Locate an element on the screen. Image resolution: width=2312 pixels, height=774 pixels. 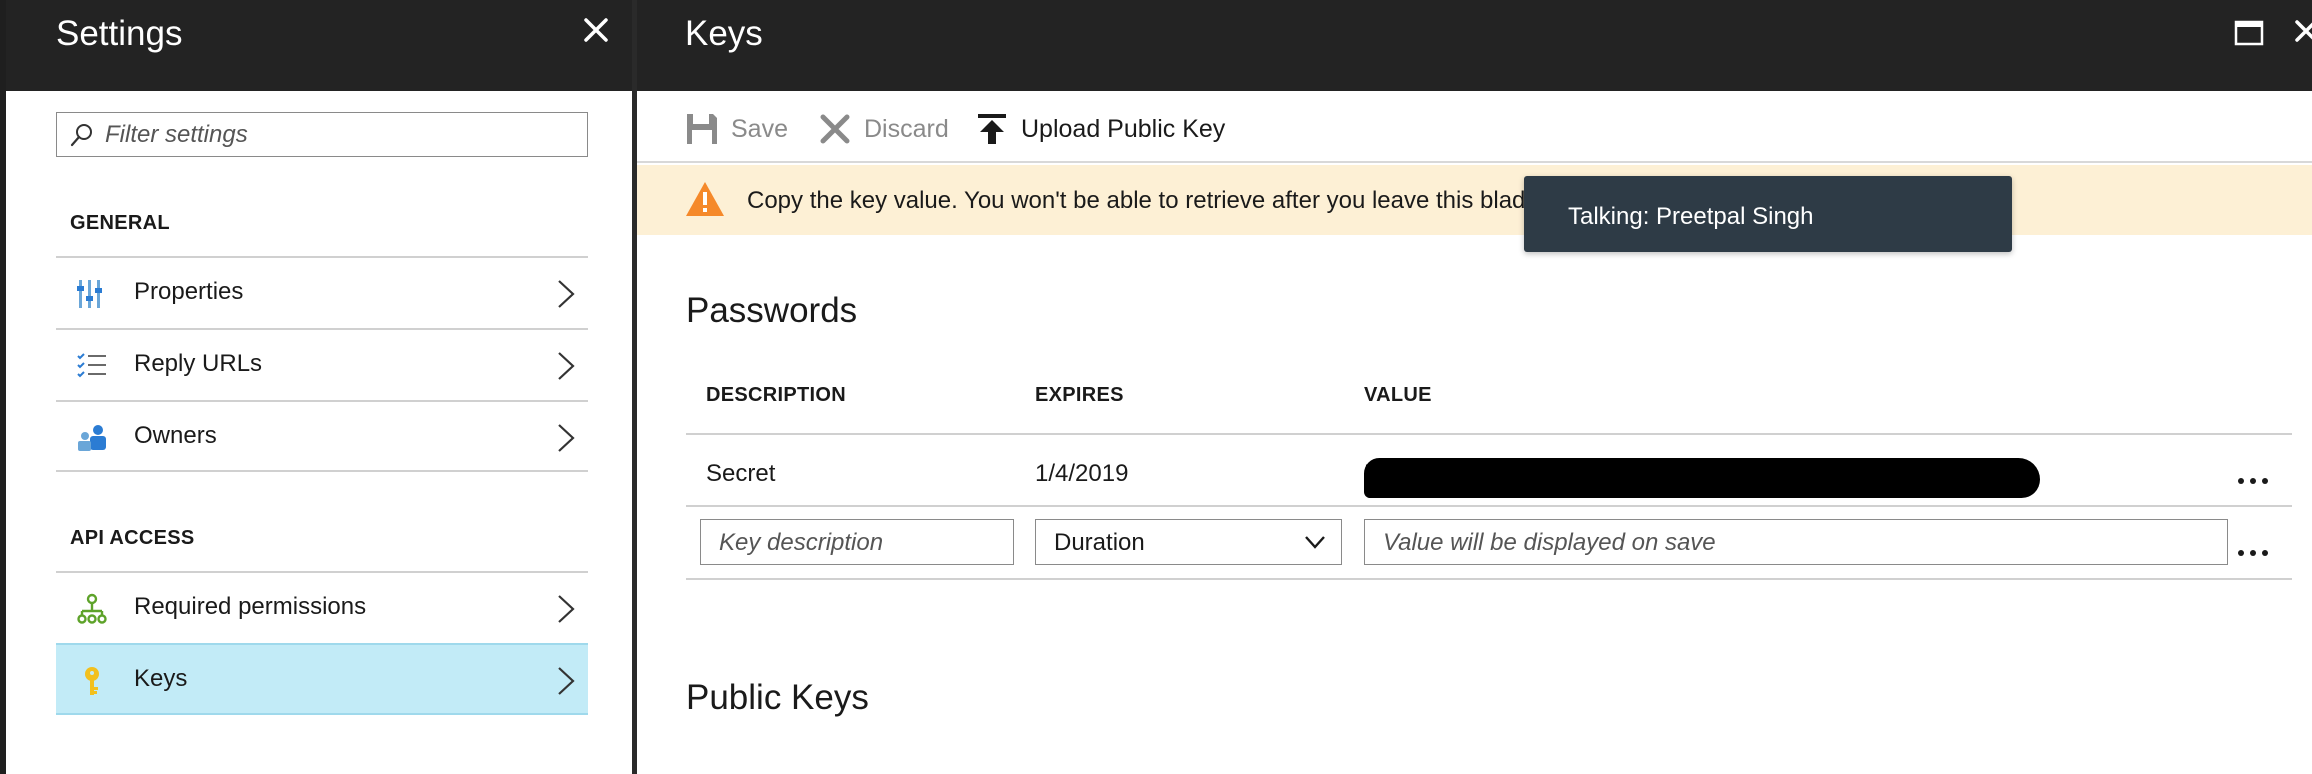
list-icon is located at coordinates (91, 365).